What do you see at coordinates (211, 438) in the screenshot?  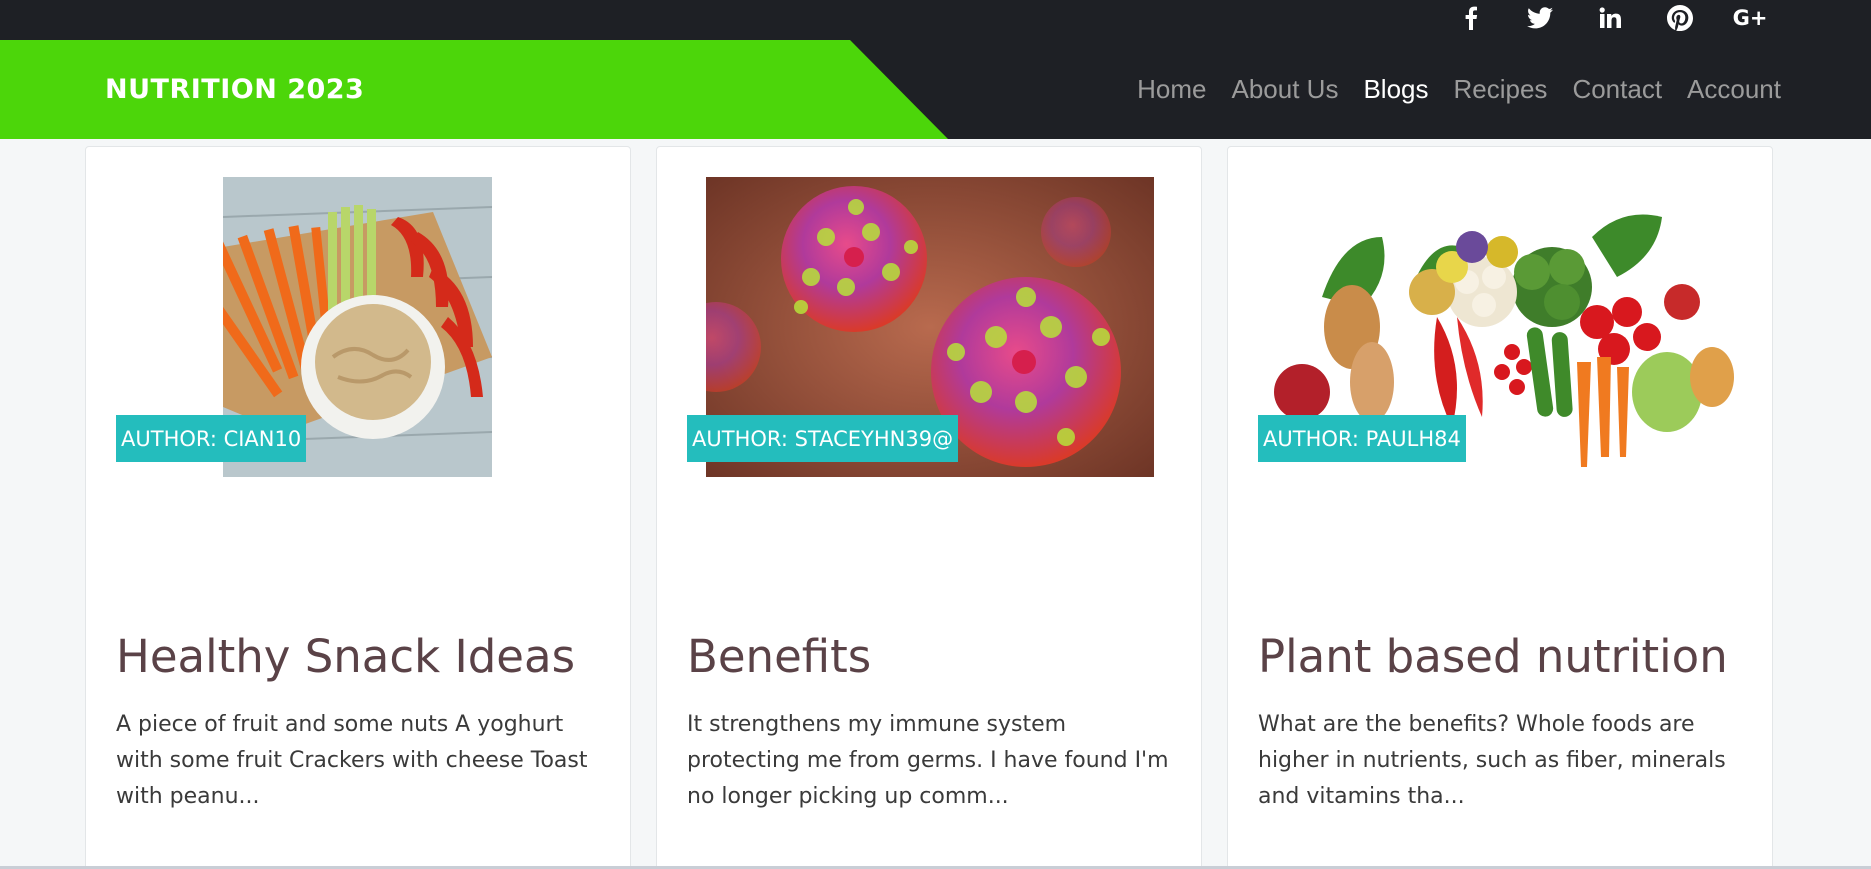 I see `author-badge: AUTHOR: CIAN10` at bounding box center [211, 438].